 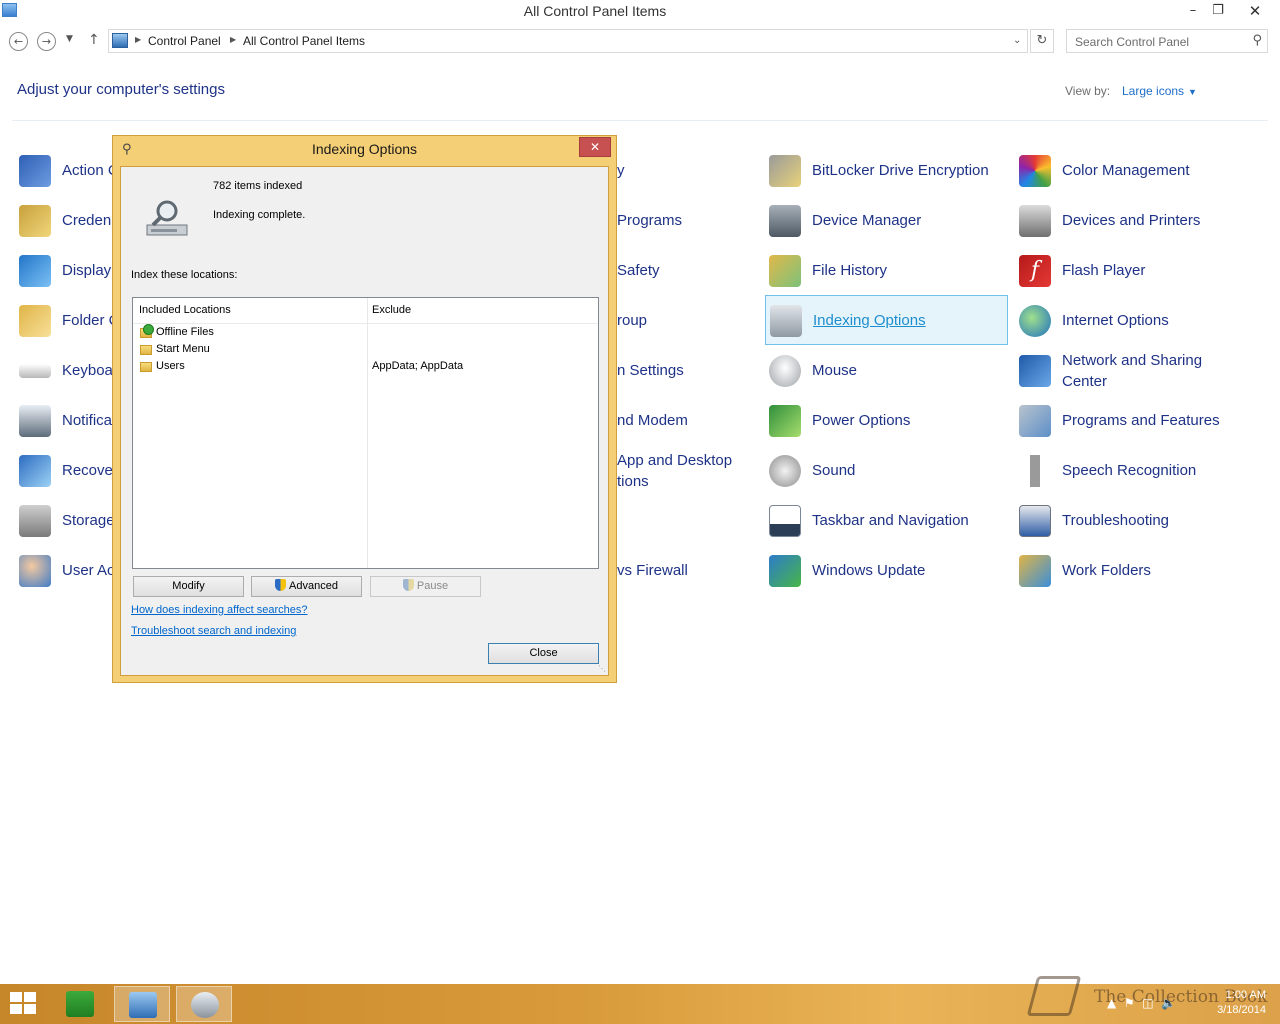 I want to click on item-label: Troubleshooting, so click(x=1116, y=520).